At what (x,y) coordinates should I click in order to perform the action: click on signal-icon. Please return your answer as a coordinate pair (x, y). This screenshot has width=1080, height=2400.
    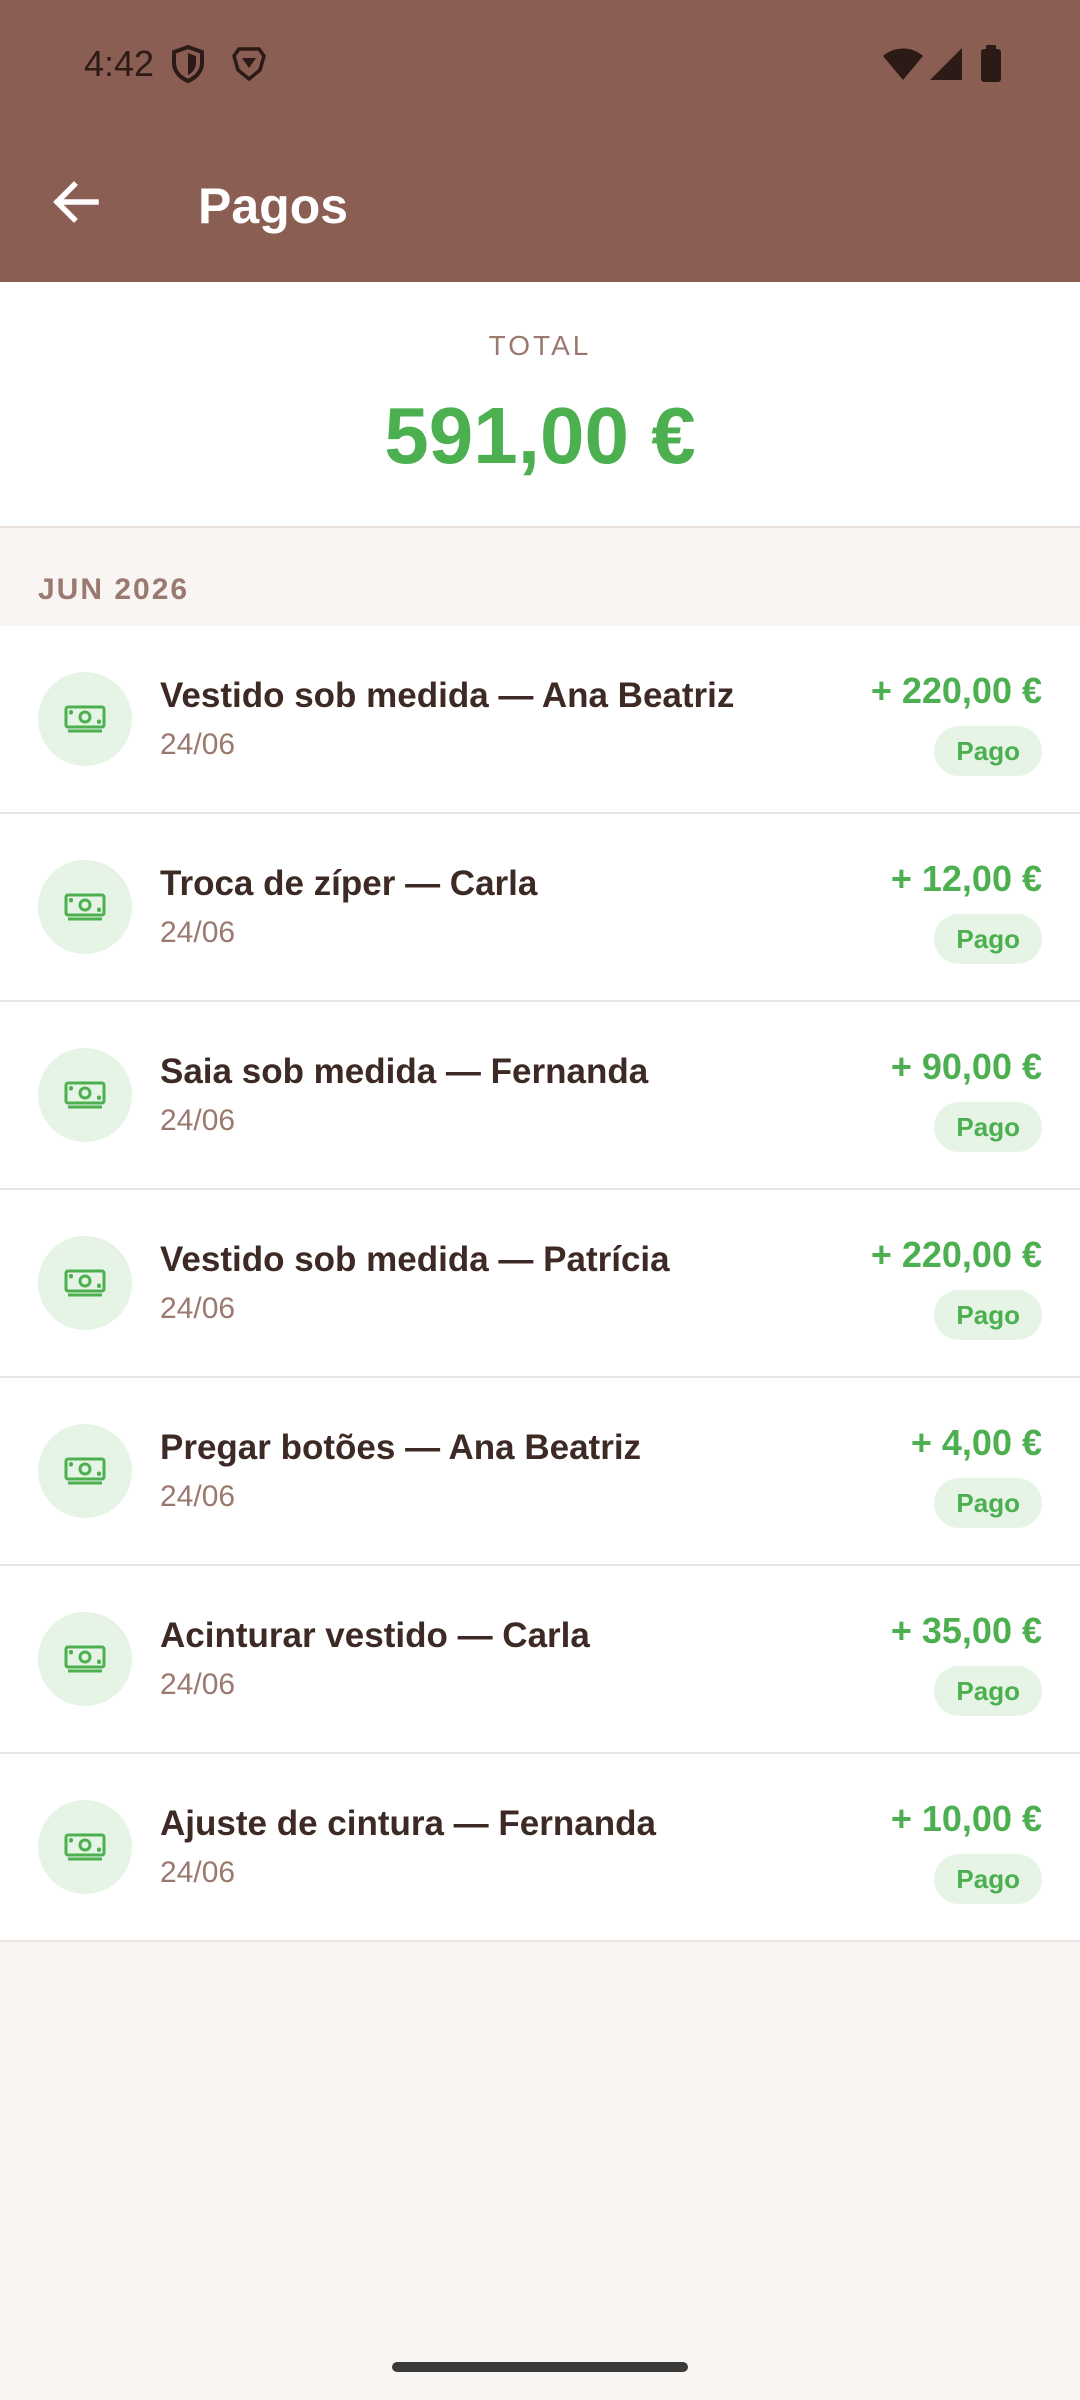
    Looking at the image, I should click on (946, 64).